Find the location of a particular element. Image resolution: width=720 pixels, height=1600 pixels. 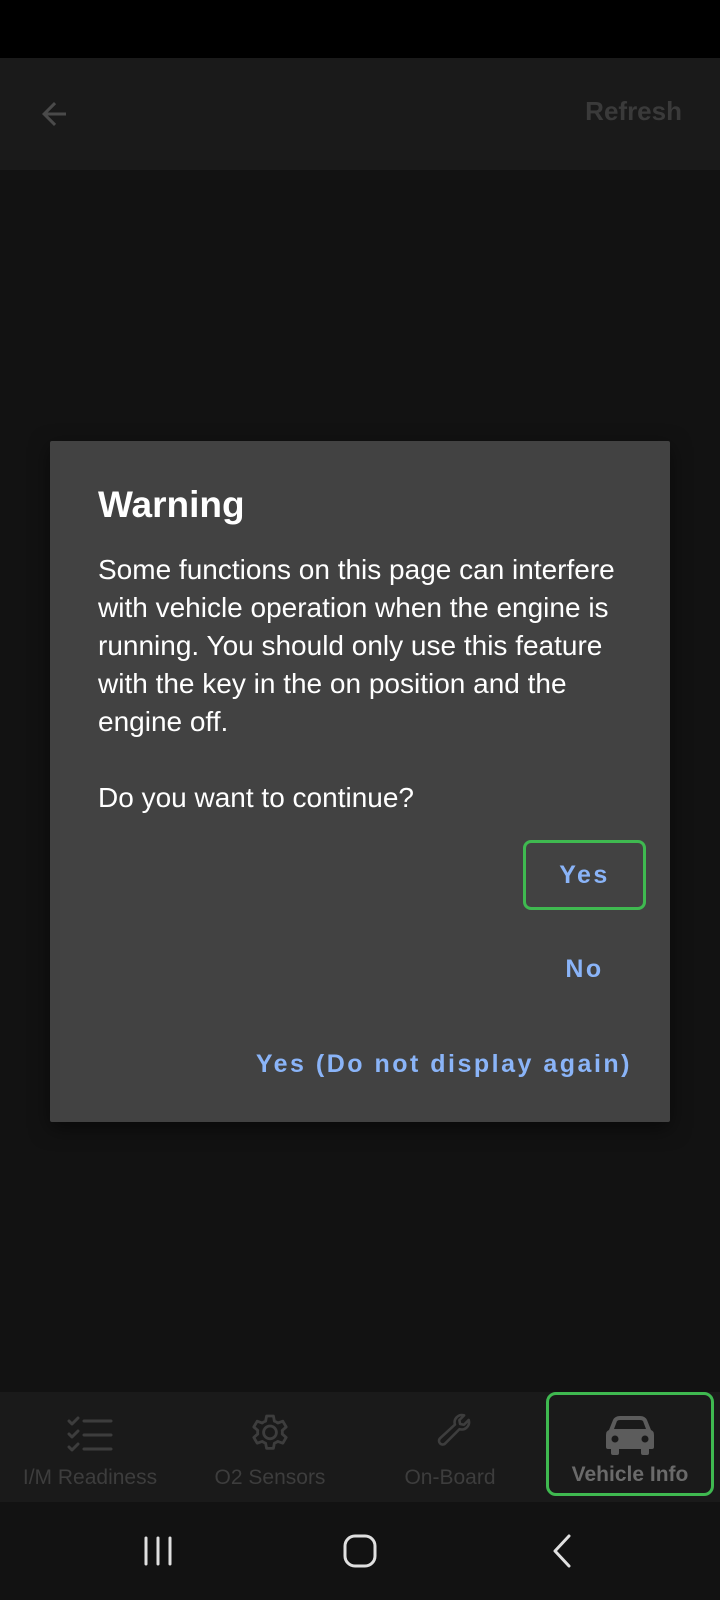

nav-label-on-board: On-Board is located at coordinates (450, 1477).